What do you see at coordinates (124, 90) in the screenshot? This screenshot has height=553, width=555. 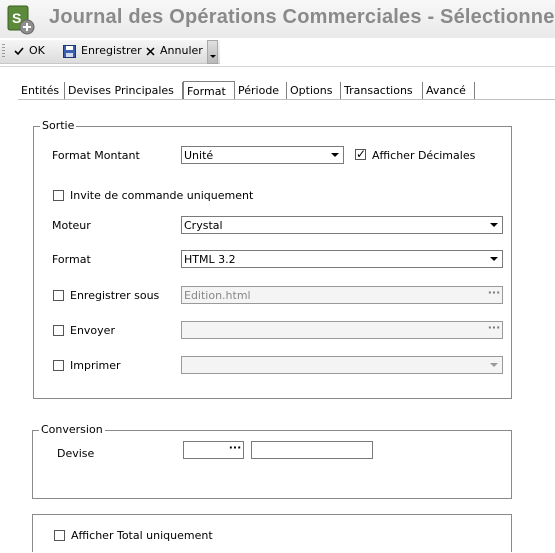 I see `tab-devises-principales: Devises Principales` at bounding box center [124, 90].